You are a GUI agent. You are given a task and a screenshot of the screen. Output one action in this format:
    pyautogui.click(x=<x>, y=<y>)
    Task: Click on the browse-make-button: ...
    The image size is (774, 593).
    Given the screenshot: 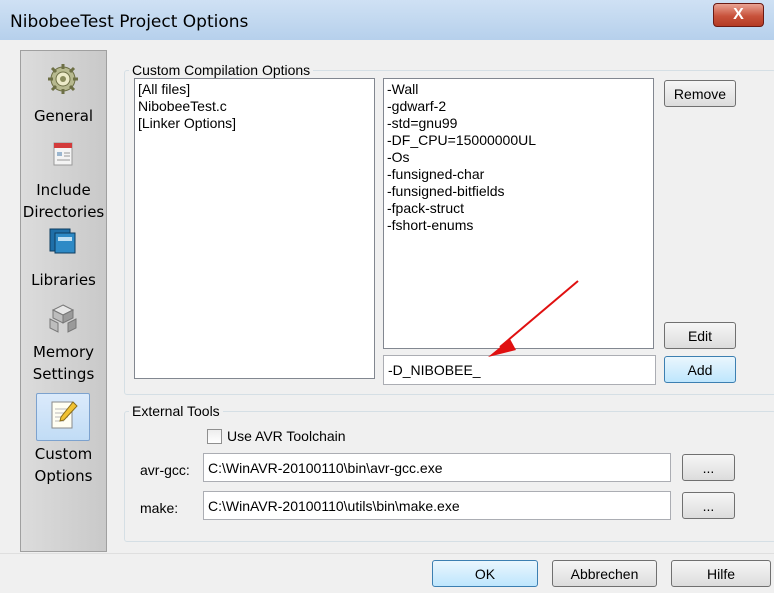 What is the action you would take?
    pyautogui.click(x=708, y=505)
    